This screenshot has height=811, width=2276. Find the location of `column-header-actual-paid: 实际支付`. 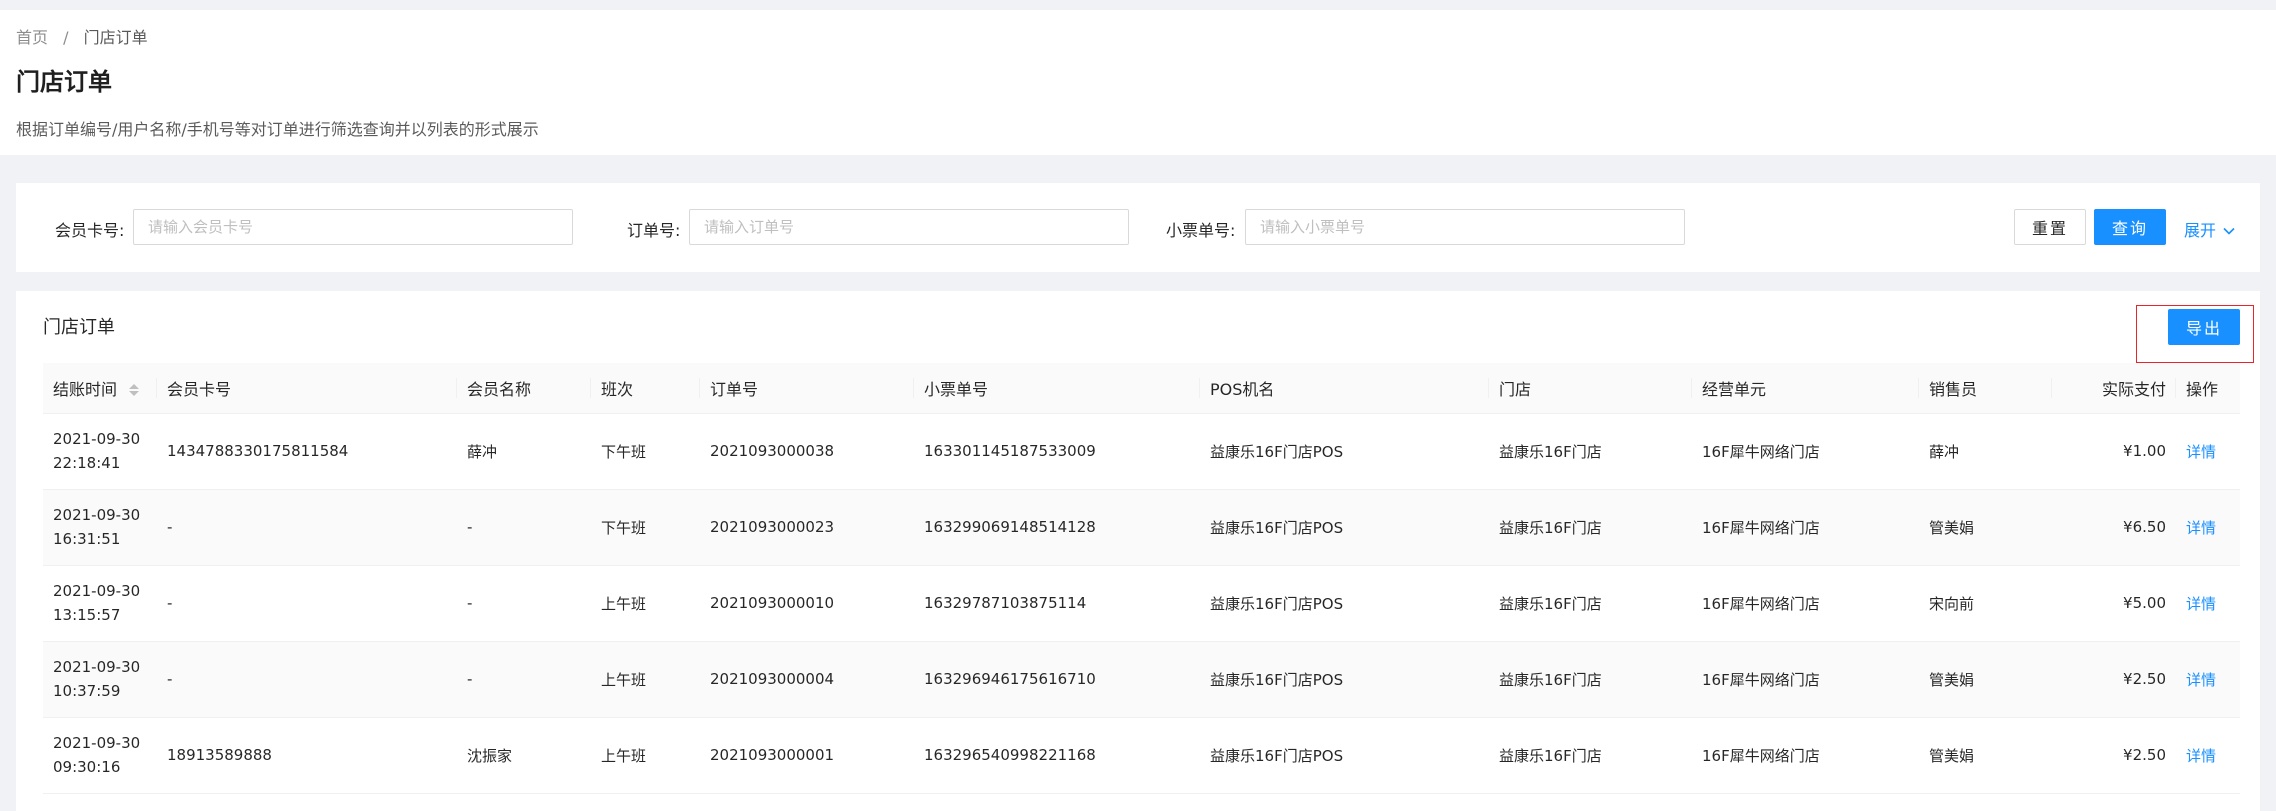

column-header-actual-paid: 实际支付 is located at coordinates (2114, 388).